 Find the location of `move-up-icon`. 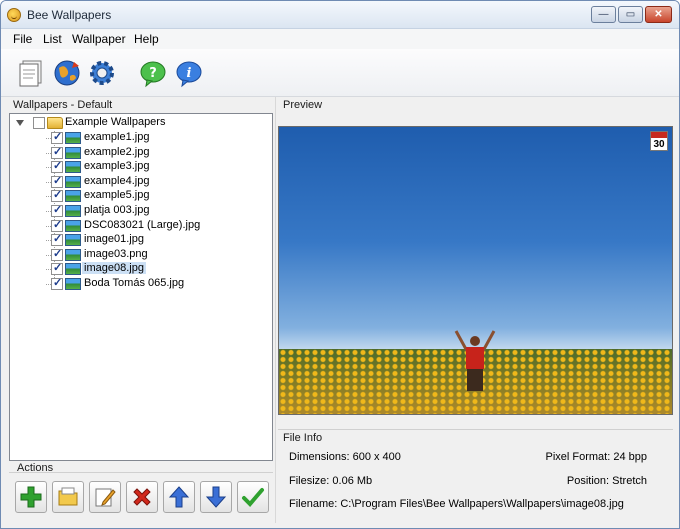

move-up-icon is located at coordinates (179, 497).